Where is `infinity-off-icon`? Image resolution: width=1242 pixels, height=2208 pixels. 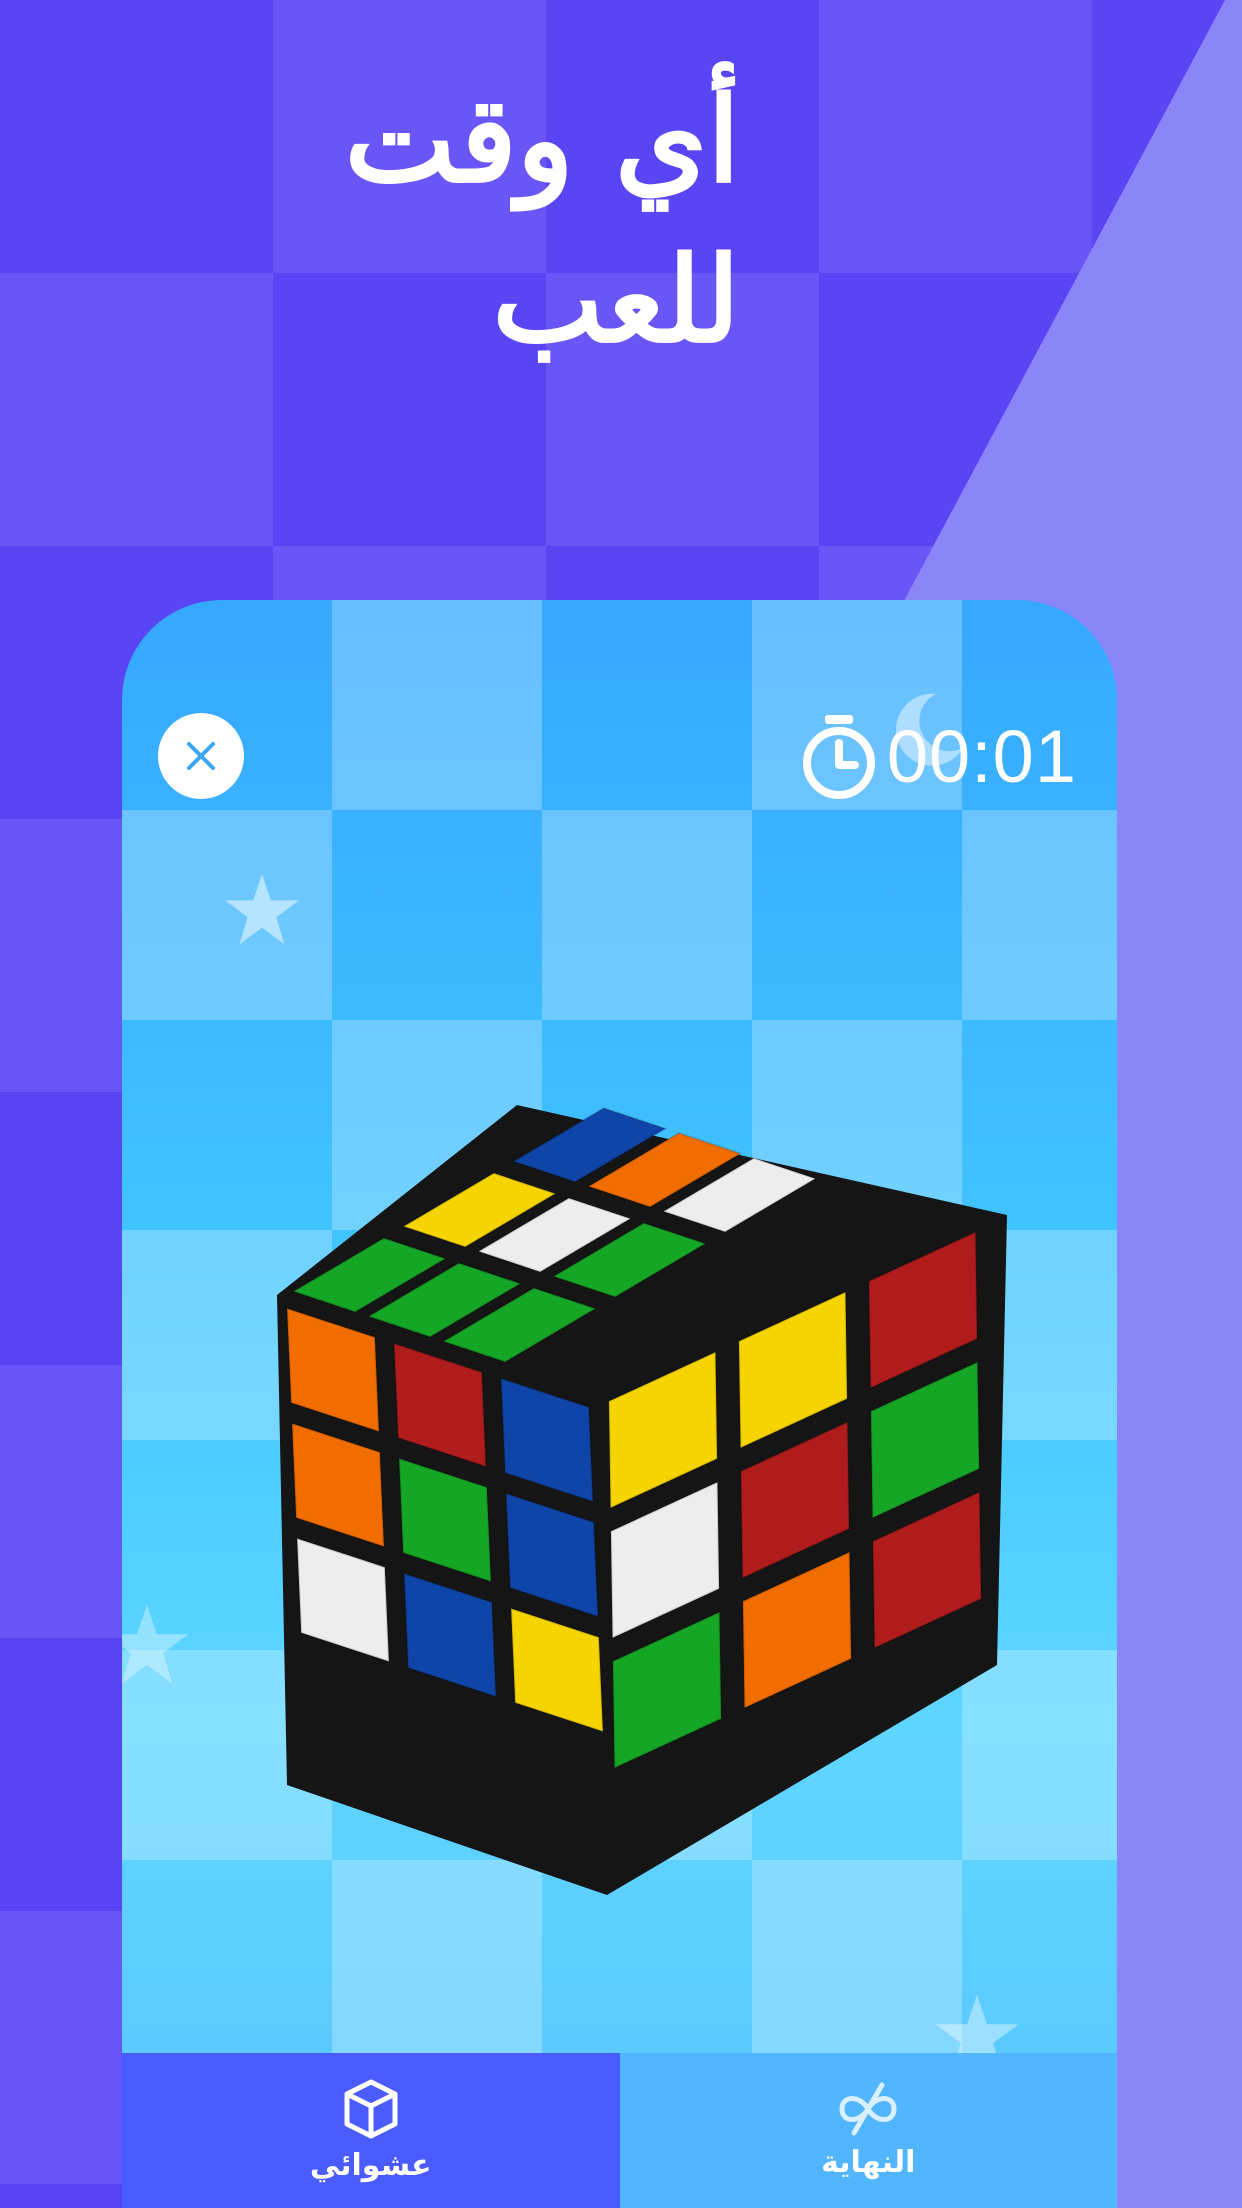 infinity-off-icon is located at coordinates (868, 2109).